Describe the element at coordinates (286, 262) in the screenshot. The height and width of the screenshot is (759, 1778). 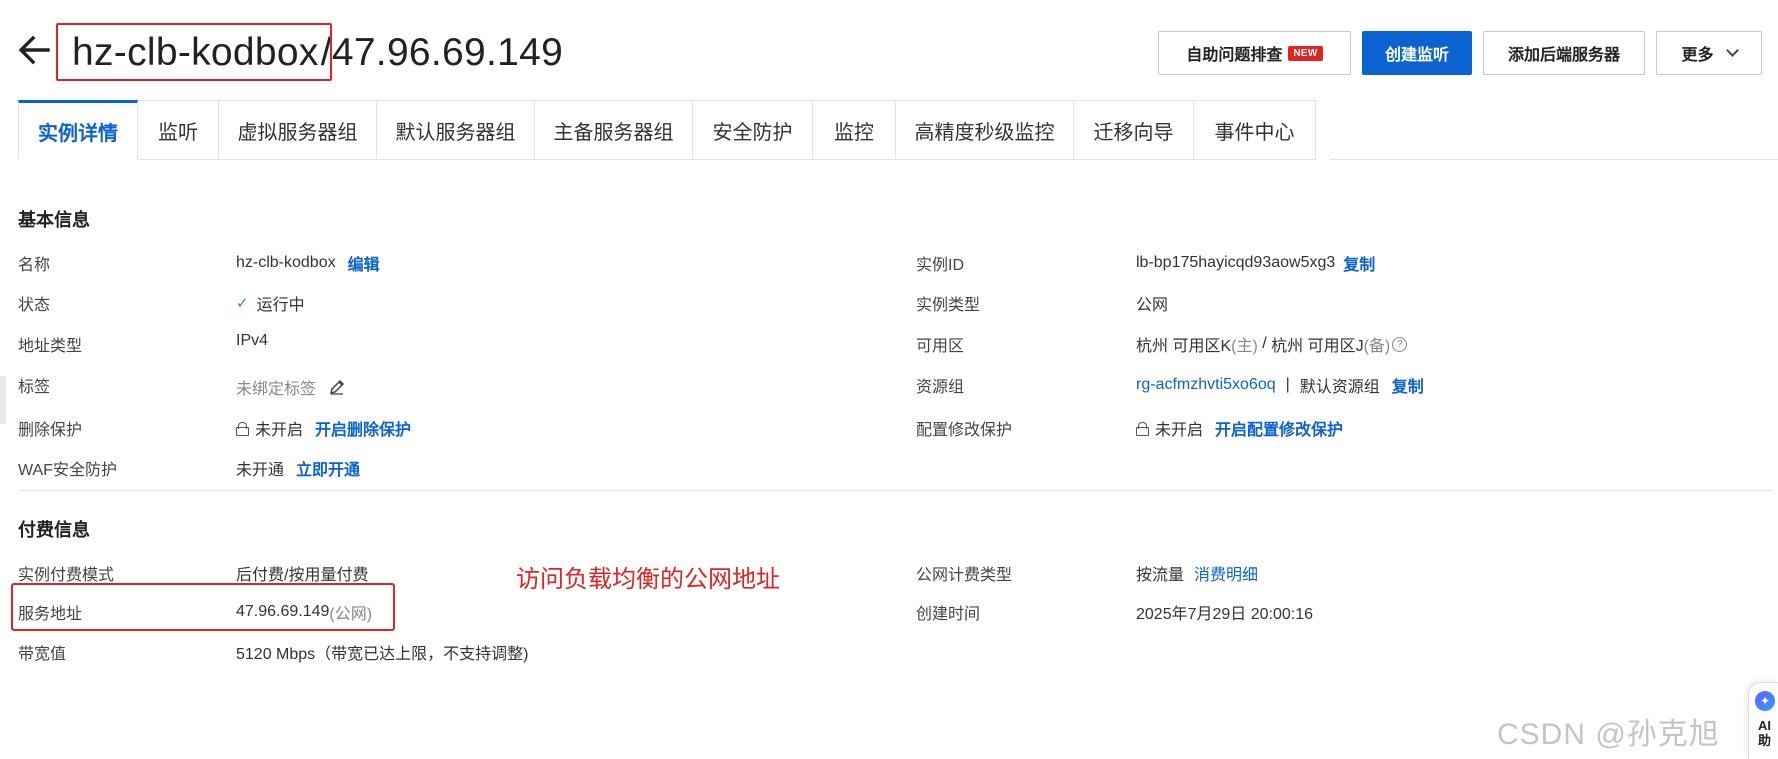
I see `name-value: hz-clb-kodbox` at that location.